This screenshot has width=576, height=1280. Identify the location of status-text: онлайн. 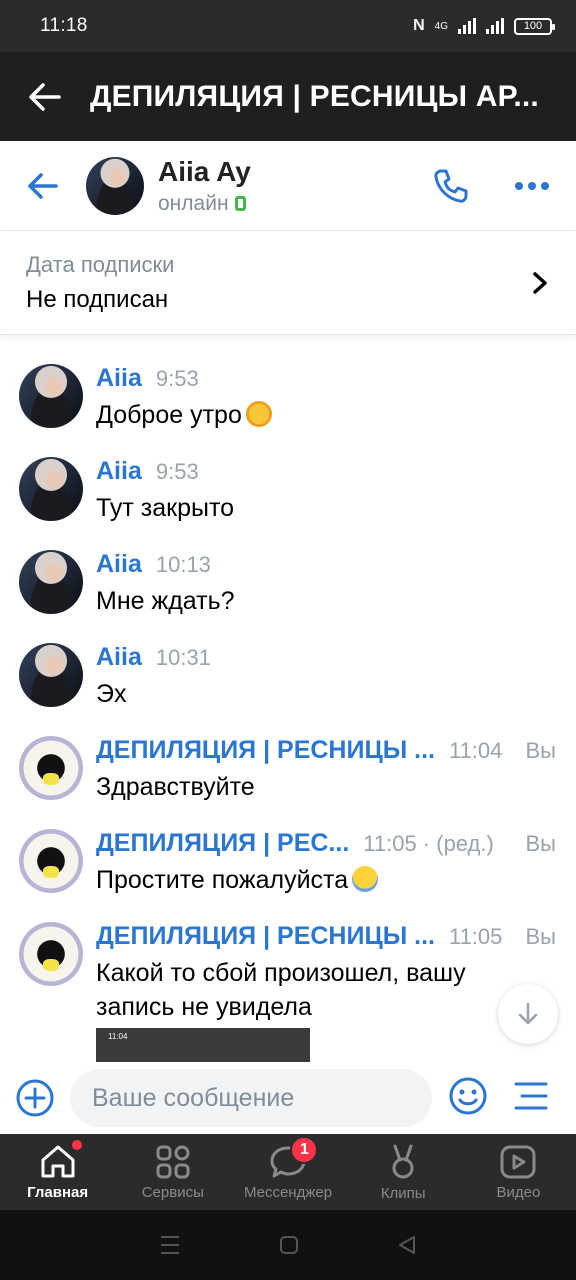
(193, 203).